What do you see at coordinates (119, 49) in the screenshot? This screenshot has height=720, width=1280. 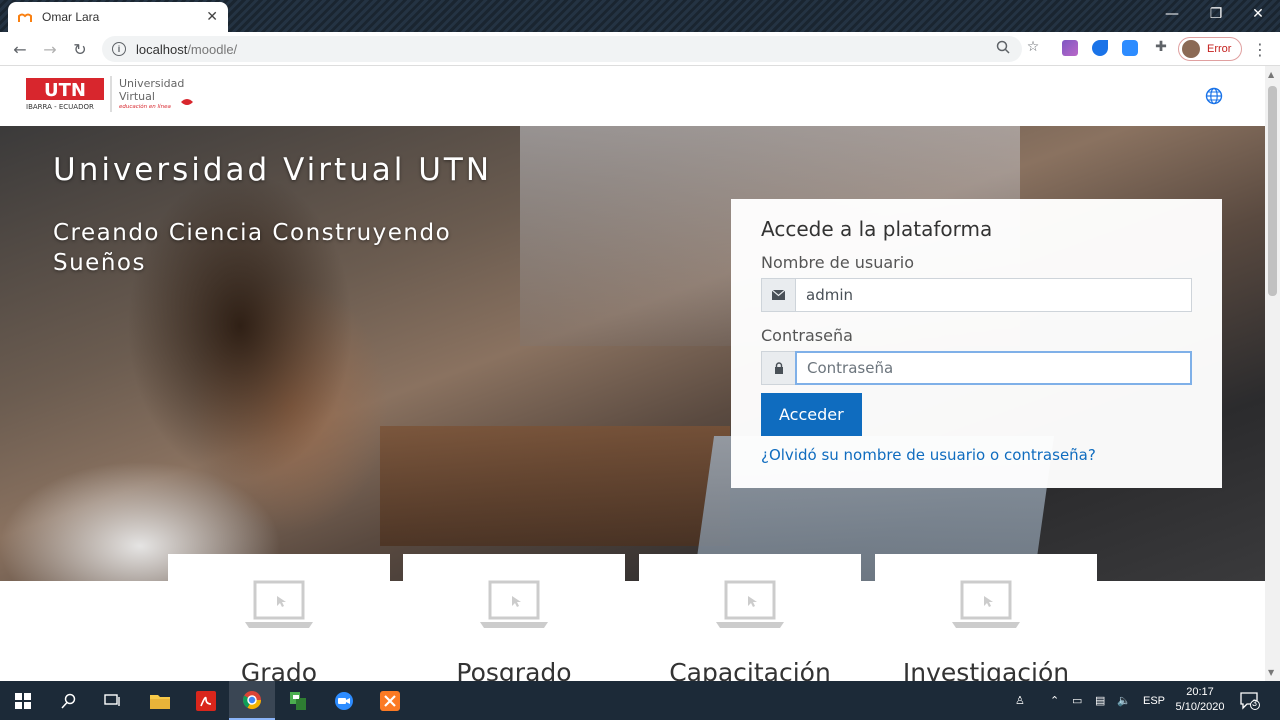 I see `site-info-icon: i` at bounding box center [119, 49].